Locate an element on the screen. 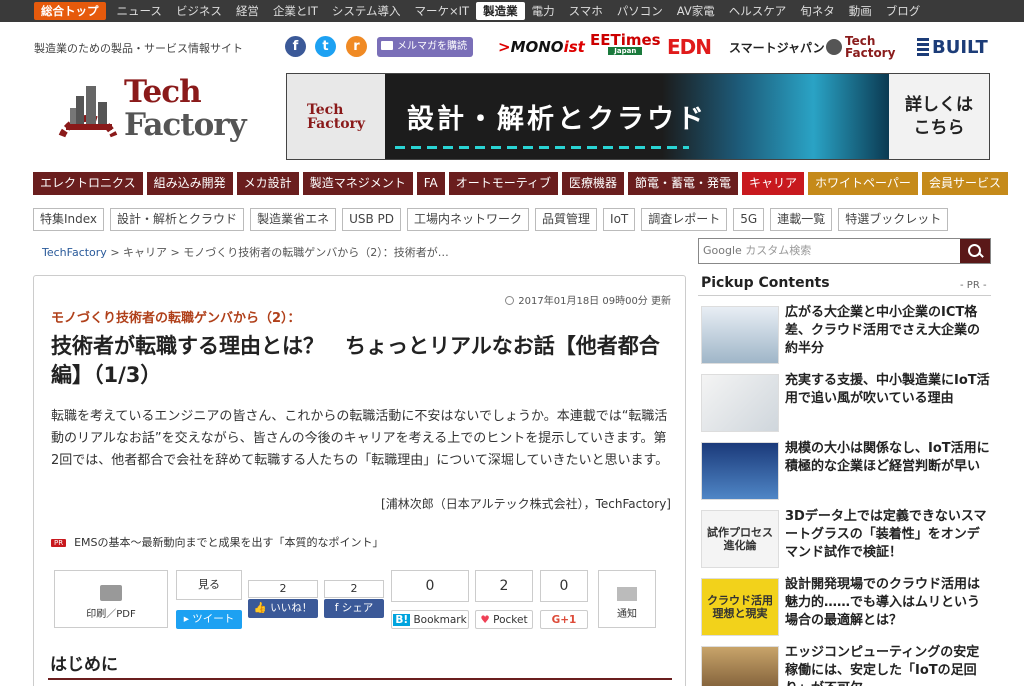  global-nav-item: パソコン is located at coordinates (640, 11).